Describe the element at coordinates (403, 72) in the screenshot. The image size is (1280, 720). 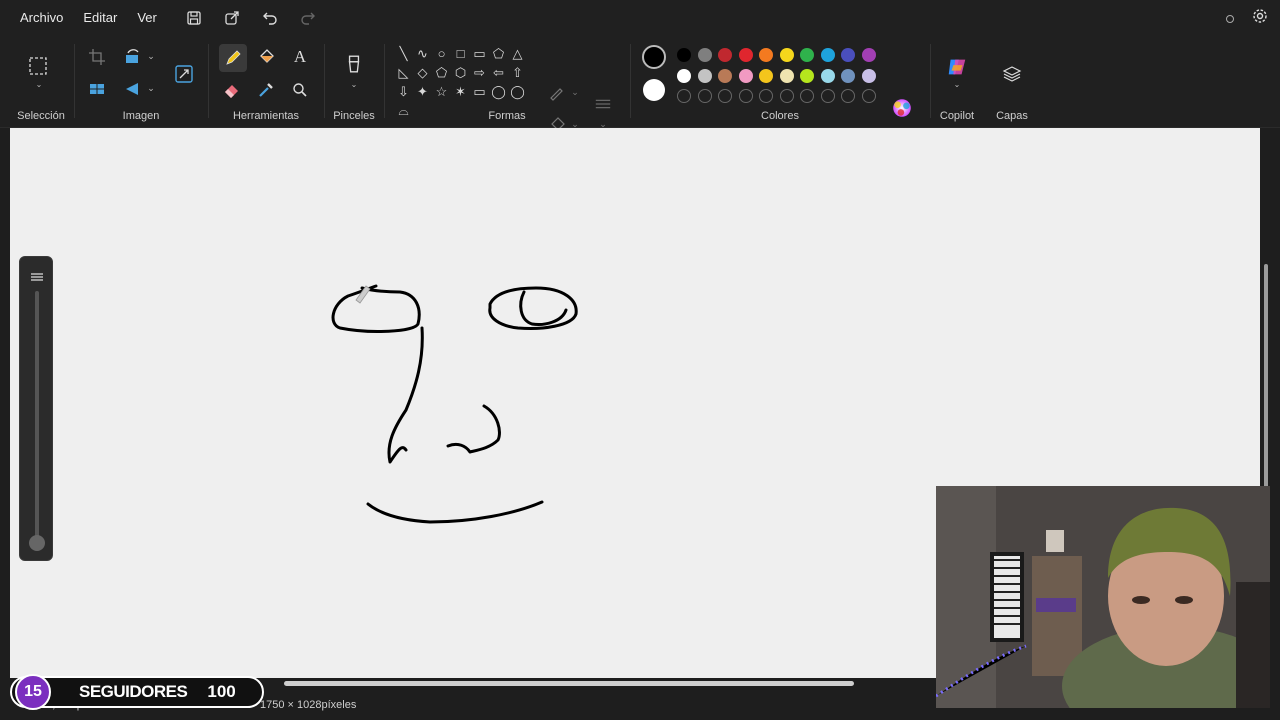
I see `shape-option-7-icon: ◺` at that location.